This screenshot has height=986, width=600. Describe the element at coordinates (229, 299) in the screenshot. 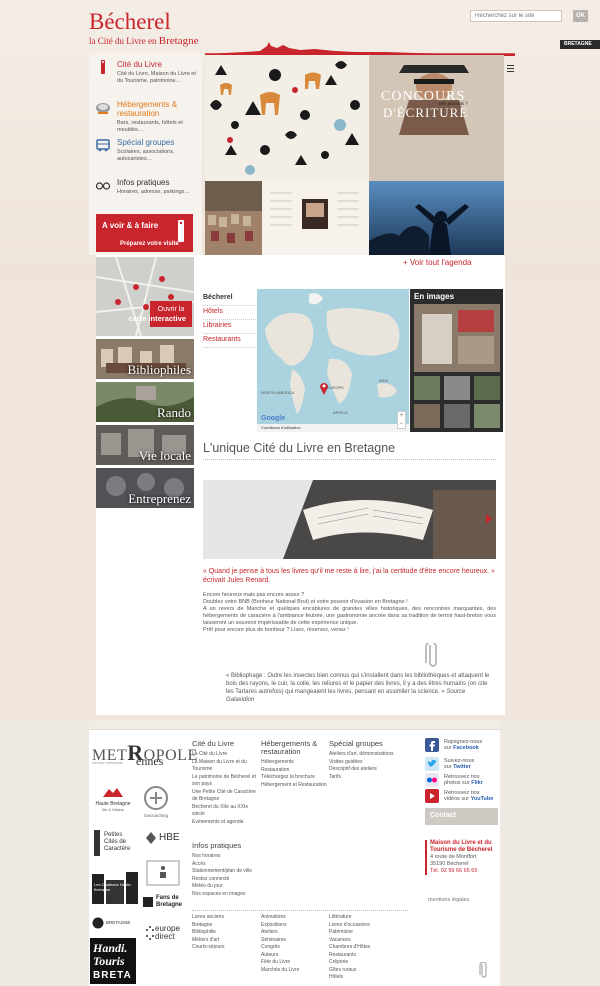

I see `subnav-becherel: Bécherel` at that location.